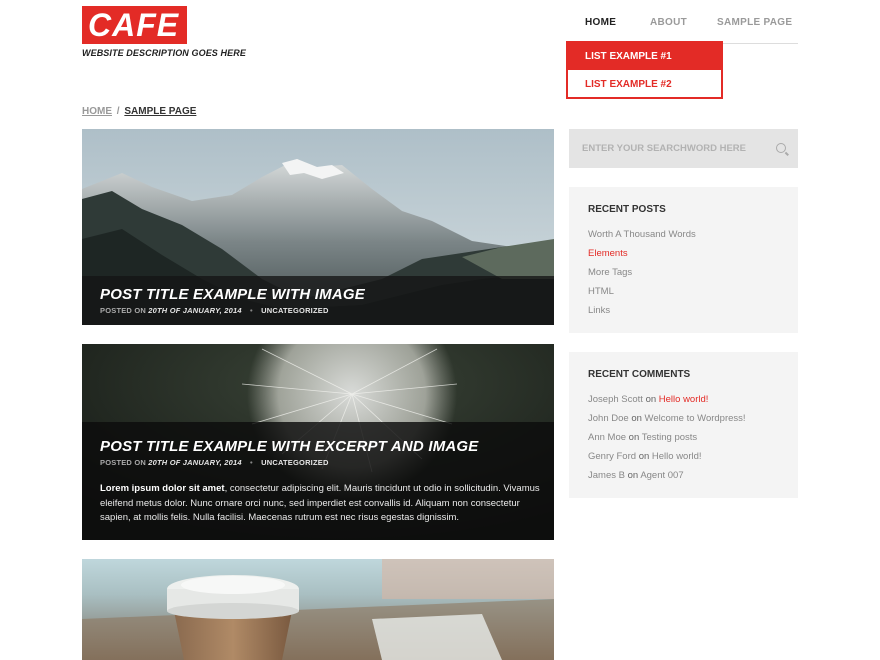  Describe the element at coordinates (612, 456) in the screenshot. I see `comment-author-link: Genry Ford` at that location.